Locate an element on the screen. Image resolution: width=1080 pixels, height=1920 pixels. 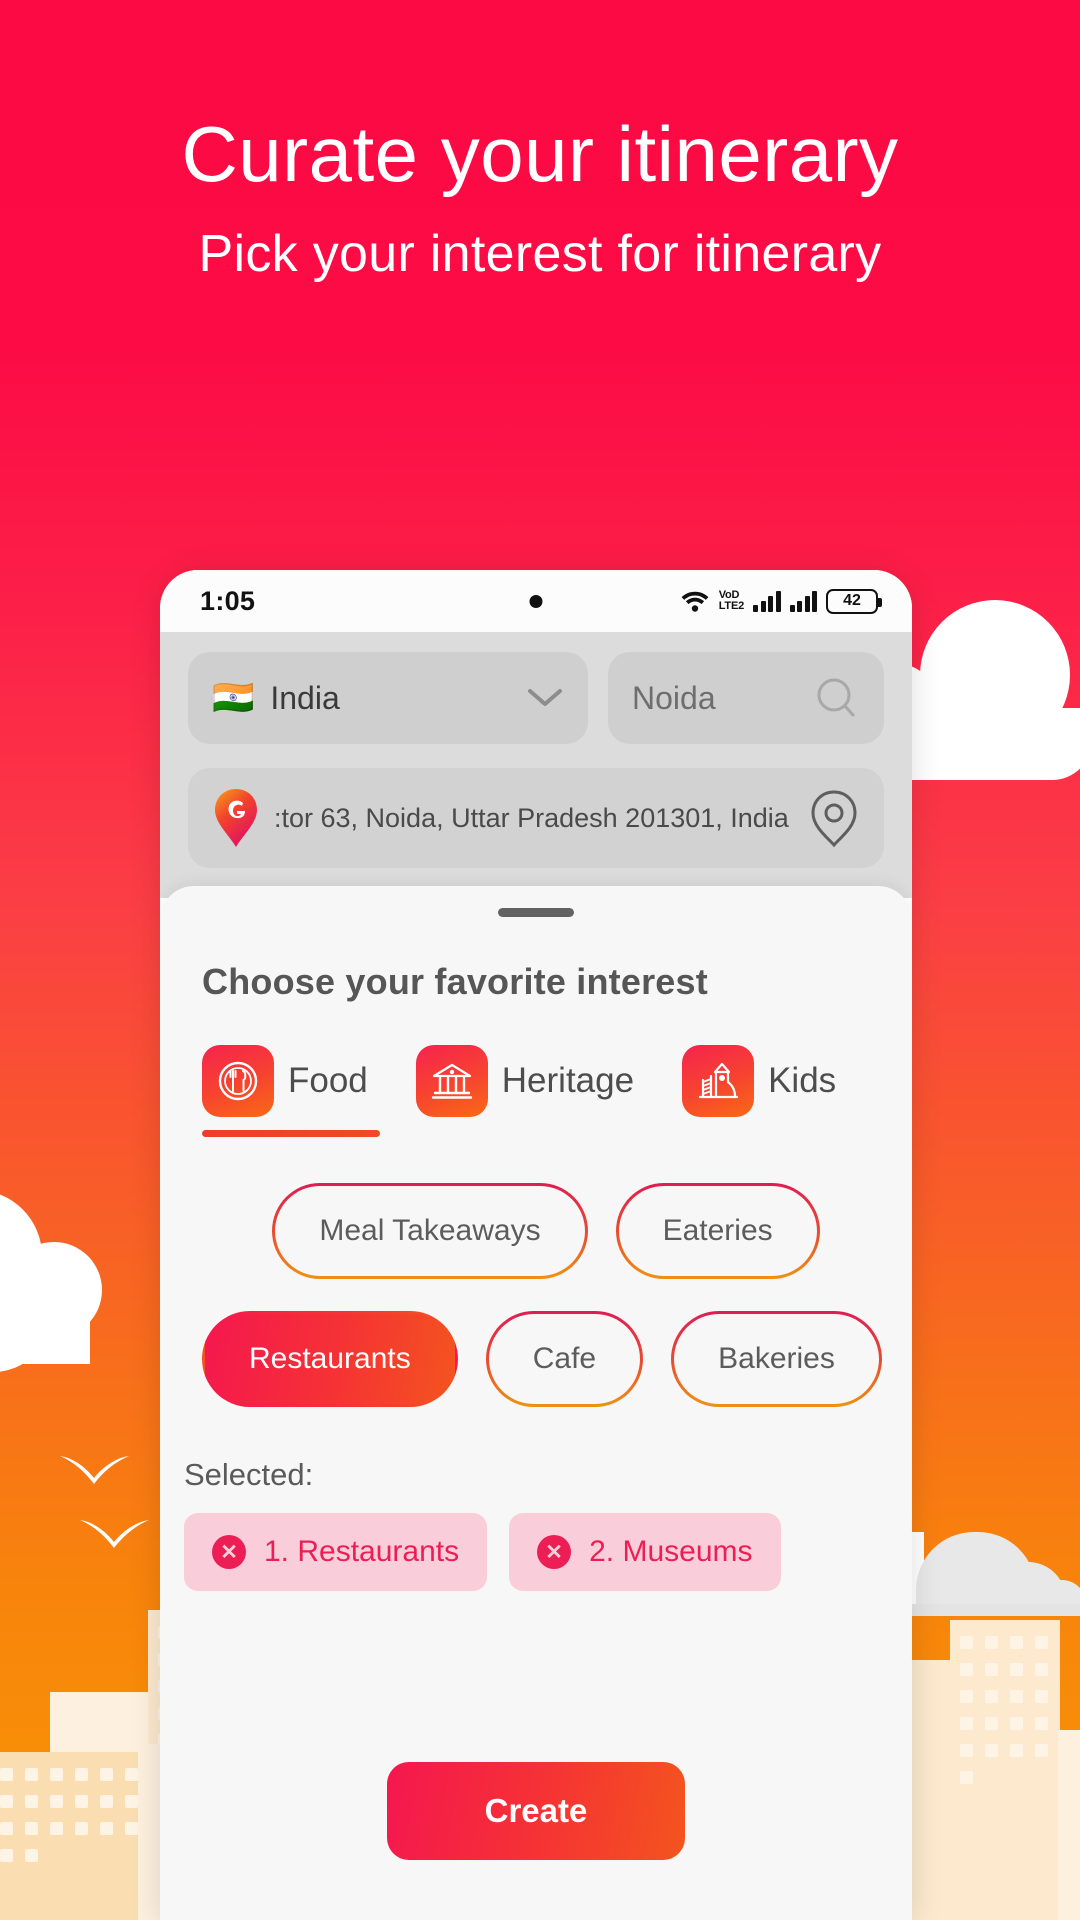
tab-heritage: Heritage is located at coordinates (525, 1091).